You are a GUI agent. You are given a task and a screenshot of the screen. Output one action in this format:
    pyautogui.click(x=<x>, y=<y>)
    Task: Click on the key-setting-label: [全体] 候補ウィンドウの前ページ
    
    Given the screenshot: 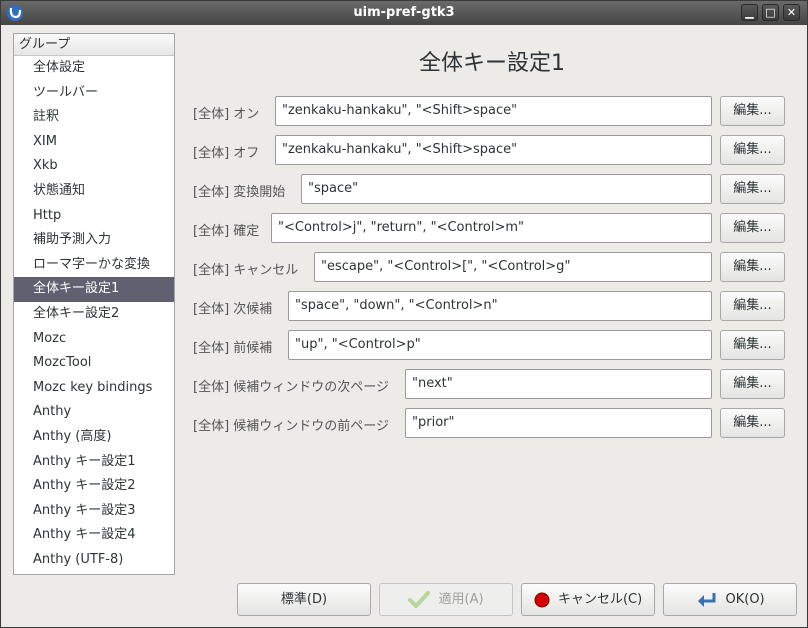 What is the action you would take?
    pyautogui.click(x=291, y=426)
    